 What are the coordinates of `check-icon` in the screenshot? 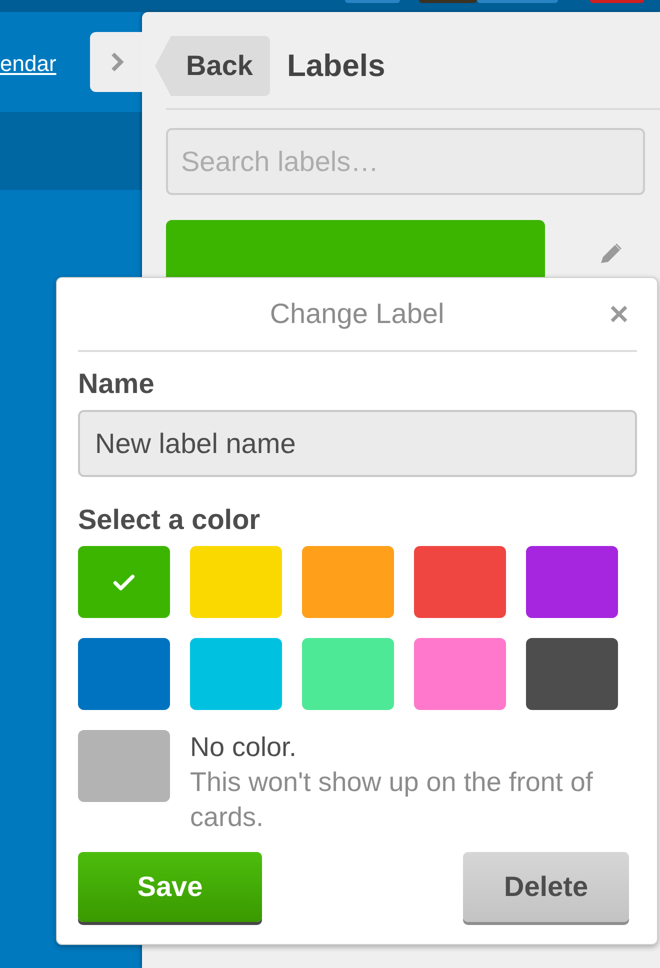 It's located at (124, 582).